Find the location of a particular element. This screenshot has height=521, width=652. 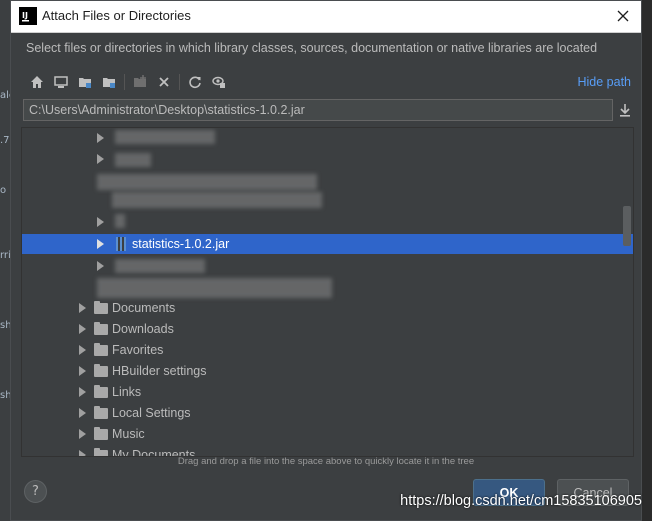

show-hidden-icon is located at coordinates (218, 82).